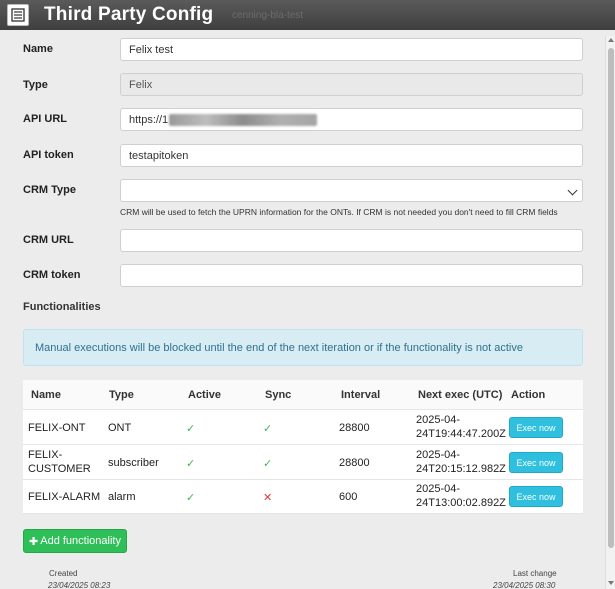 Image resolution: width=615 pixels, height=589 pixels. What do you see at coordinates (46, 395) in the screenshot?
I see `col-name: Name` at bounding box center [46, 395].